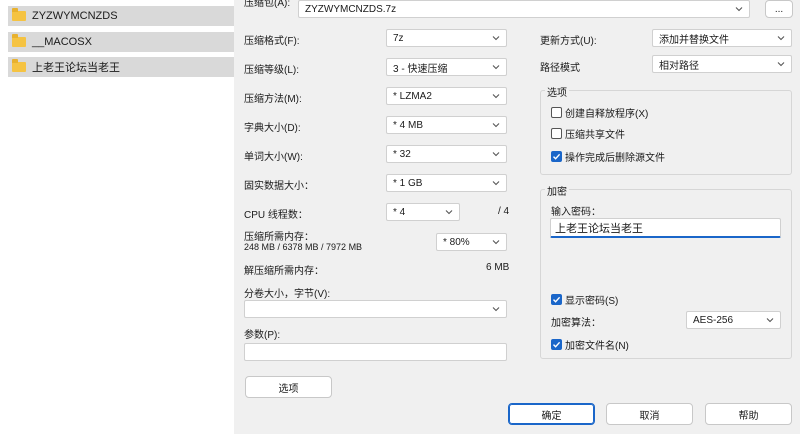 This screenshot has height=434, width=800. I want to click on memory-label: 压缩所需内存：, so click(279, 237).